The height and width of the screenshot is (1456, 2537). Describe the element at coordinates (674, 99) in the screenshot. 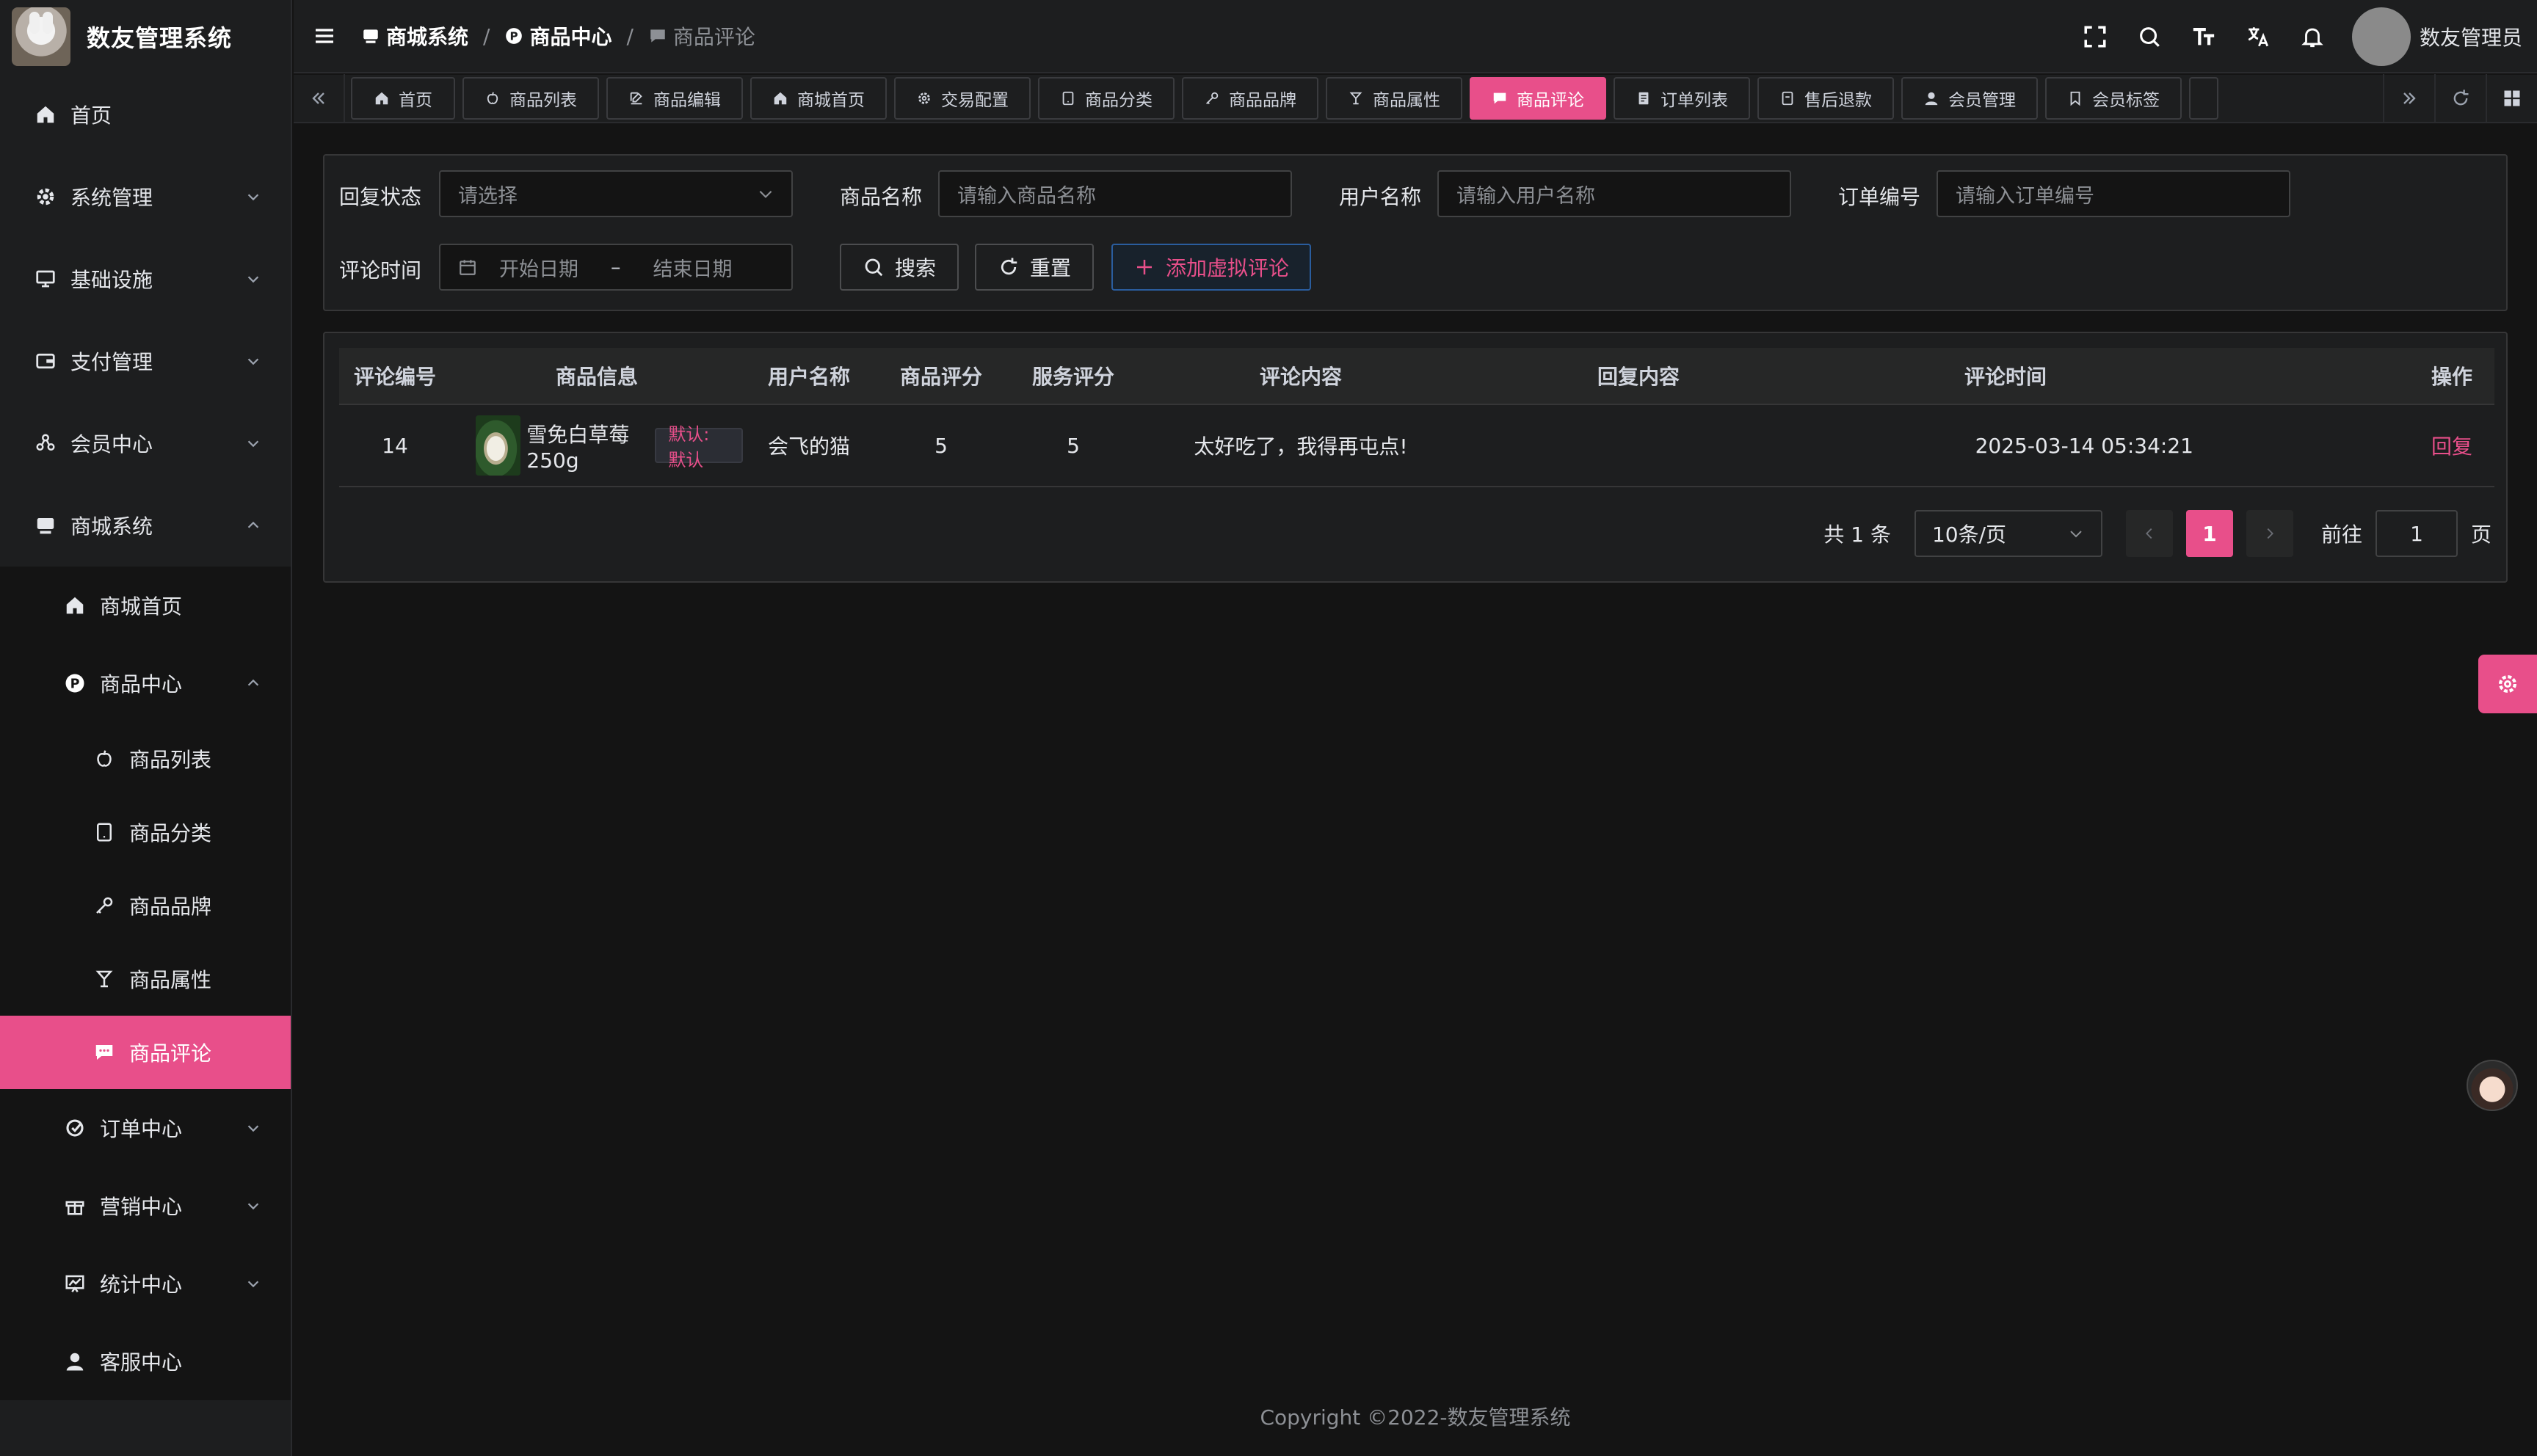

I see `tab-item: 商品编辑` at that location.